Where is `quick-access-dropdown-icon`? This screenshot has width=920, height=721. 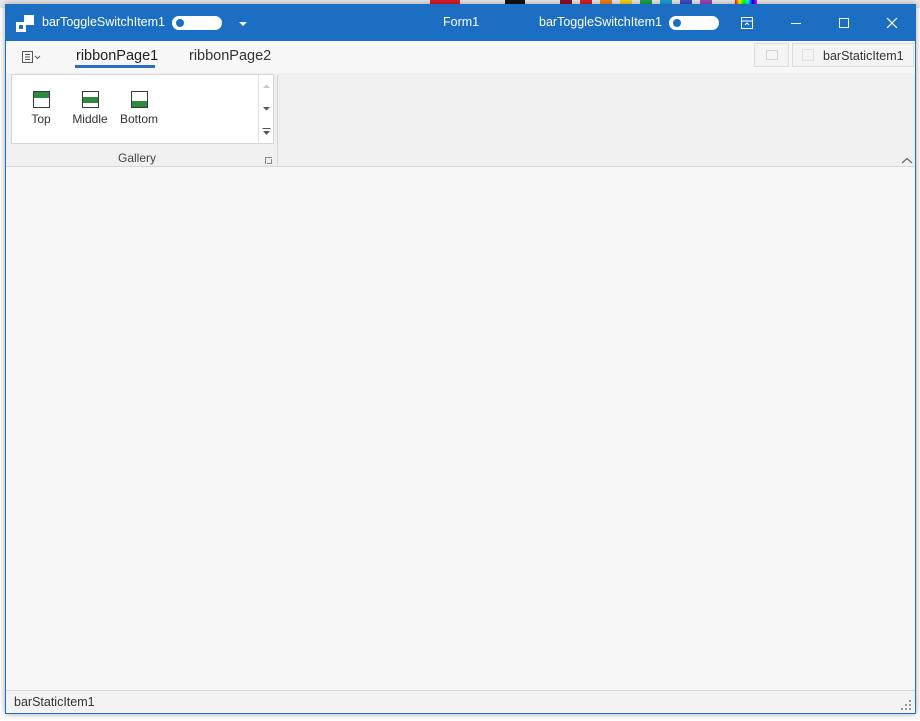 quick-access-dropdown-icon is located at coordinates (243, 24).